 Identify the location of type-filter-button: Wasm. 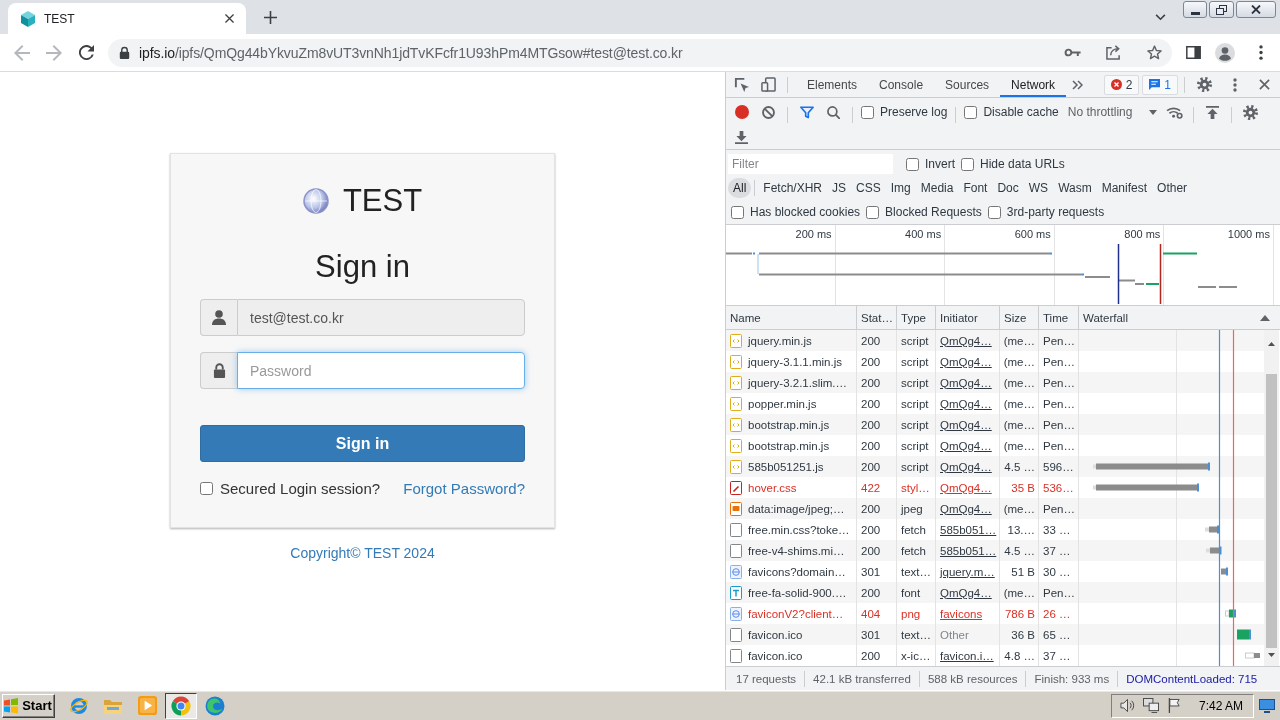
(1075, 188).